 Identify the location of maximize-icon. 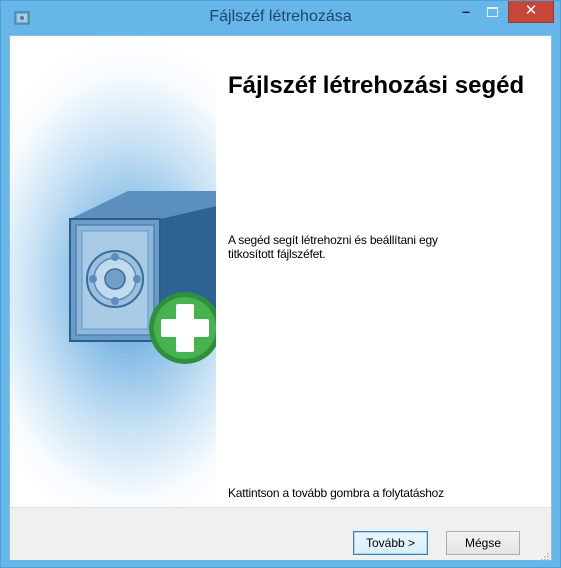
(492, 12).